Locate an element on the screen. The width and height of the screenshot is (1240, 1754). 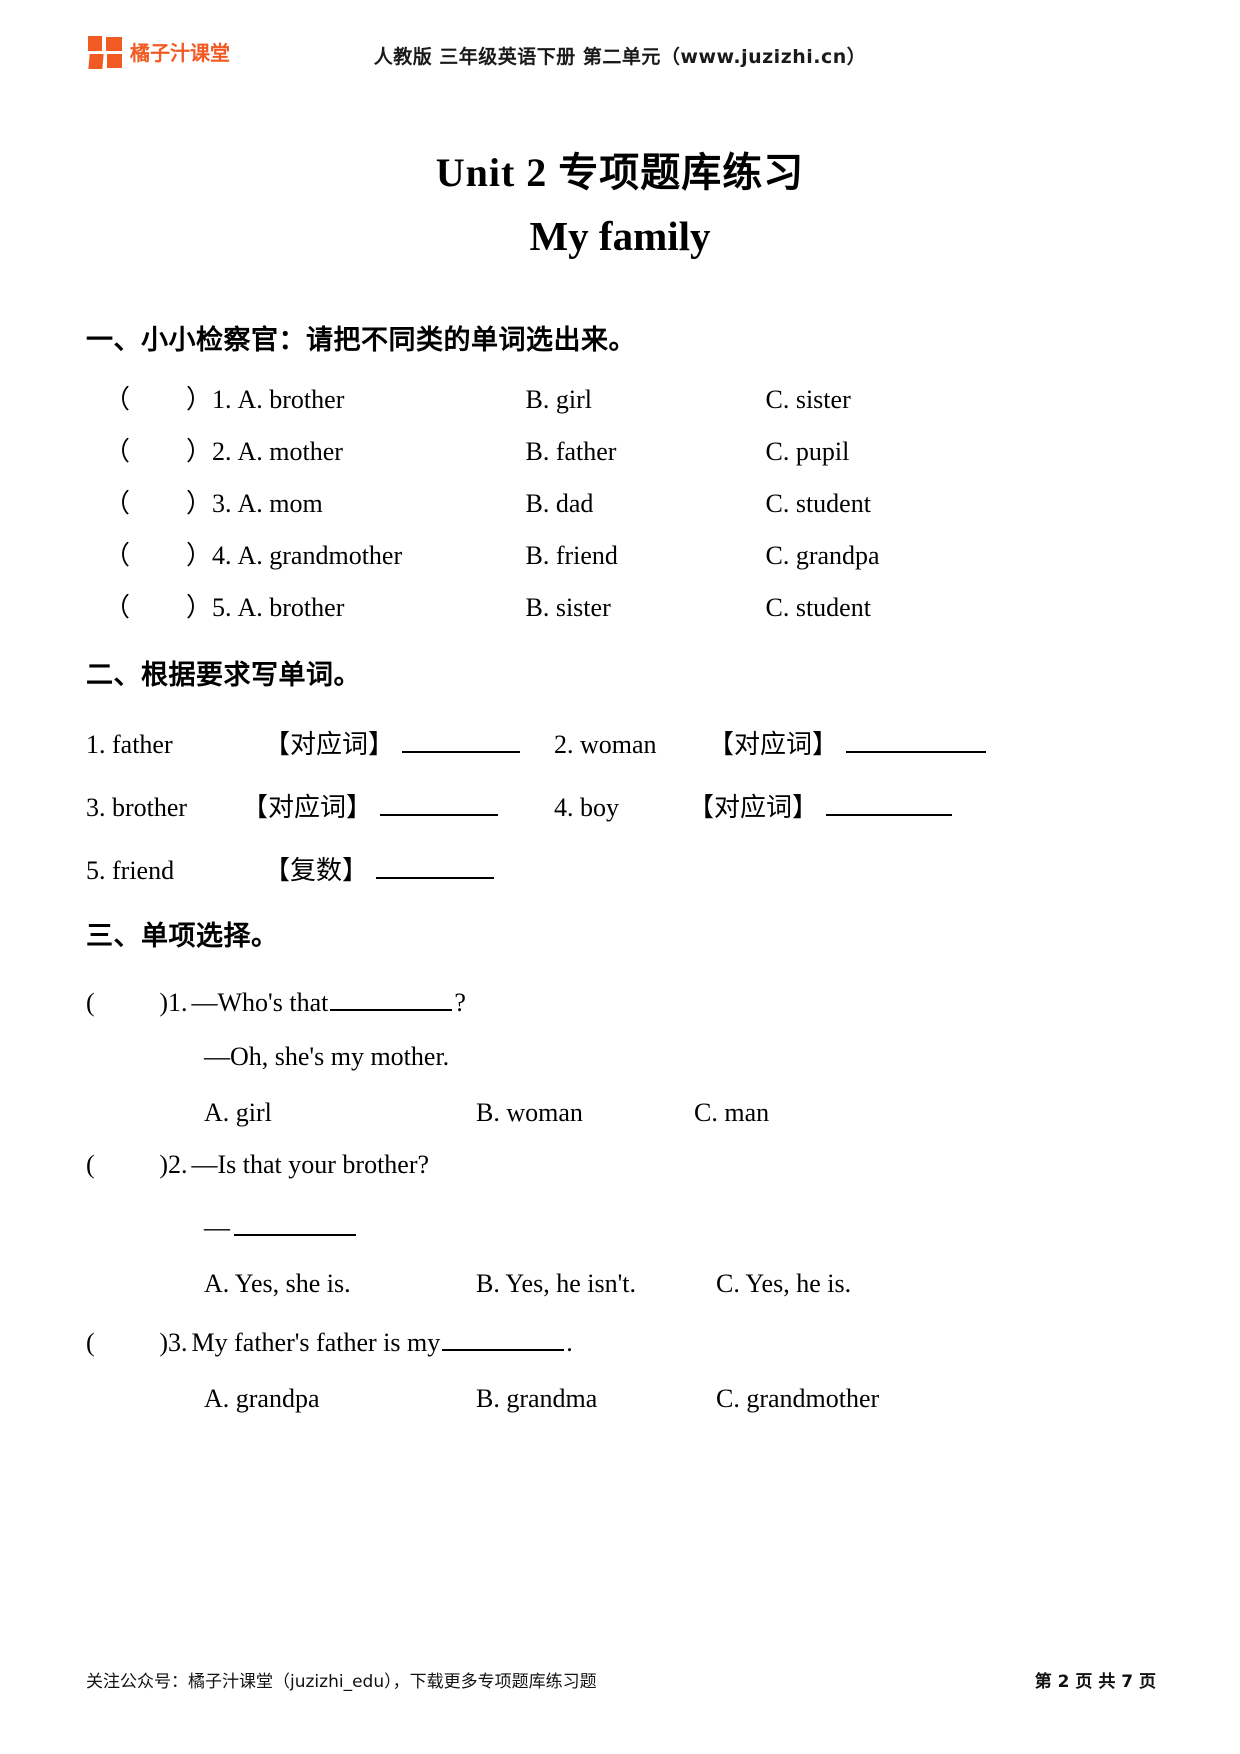
option-b: B. dad is located at coordinates (646, 503).